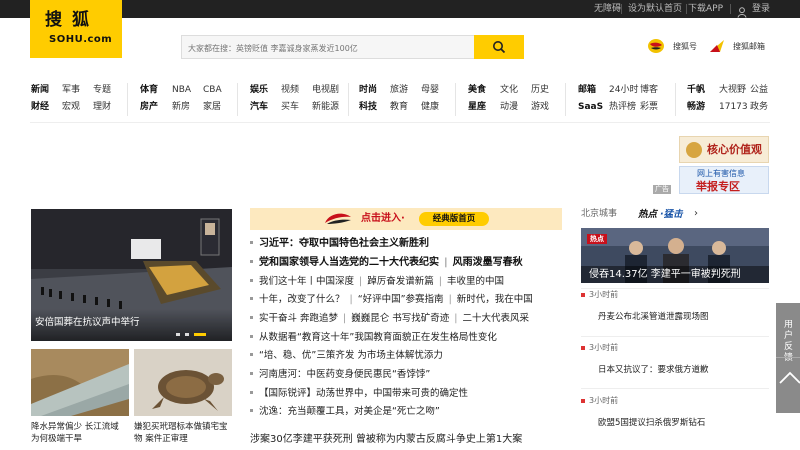  I want to click on nav-bigview: 大视野, so click(732, 90).